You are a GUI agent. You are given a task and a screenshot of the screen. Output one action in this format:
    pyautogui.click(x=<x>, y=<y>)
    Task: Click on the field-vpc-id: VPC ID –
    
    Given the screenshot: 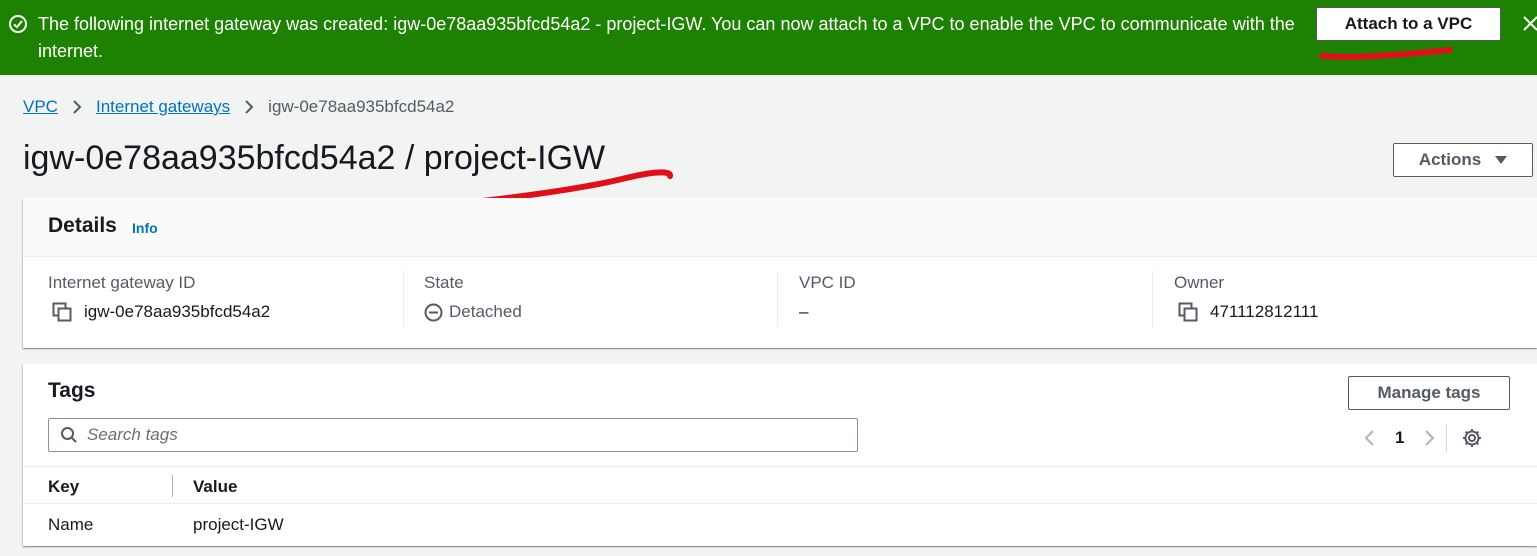 What is the action you would take?
    pyautogui.click(x=974, y=297)
    